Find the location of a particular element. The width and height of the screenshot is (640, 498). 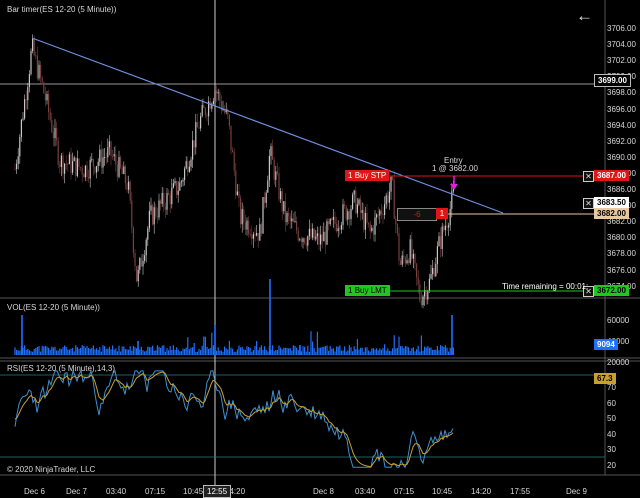

position-pnl-box: -6 is located at coordinates (417, 214).